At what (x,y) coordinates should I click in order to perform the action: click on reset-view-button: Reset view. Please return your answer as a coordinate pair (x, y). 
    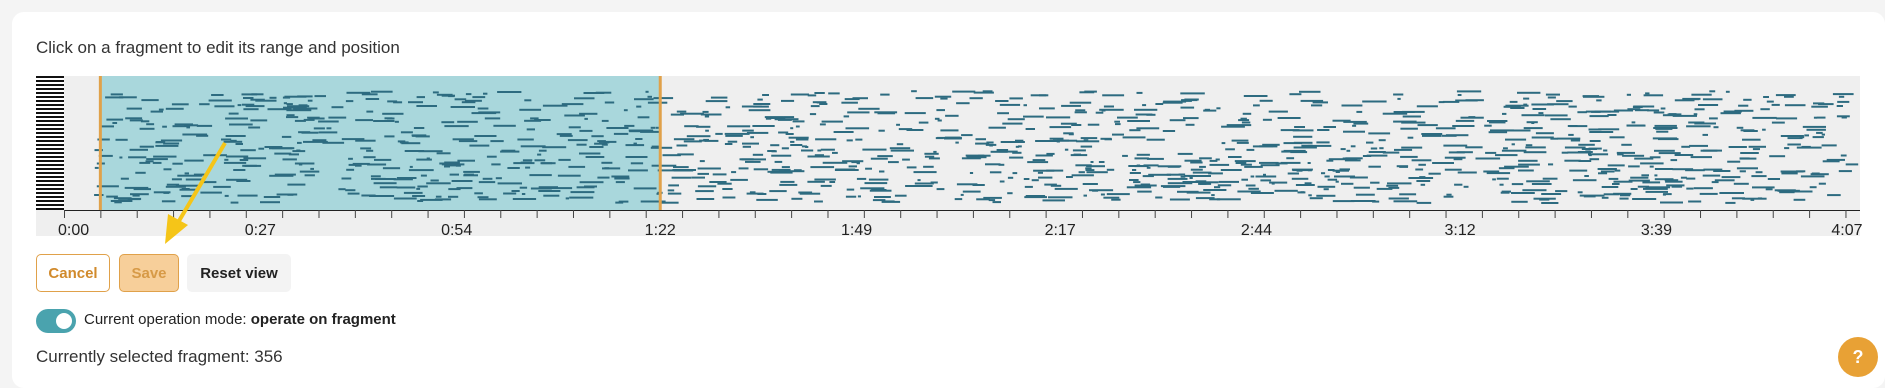
    Looking at the image, I should click on (239, 273).